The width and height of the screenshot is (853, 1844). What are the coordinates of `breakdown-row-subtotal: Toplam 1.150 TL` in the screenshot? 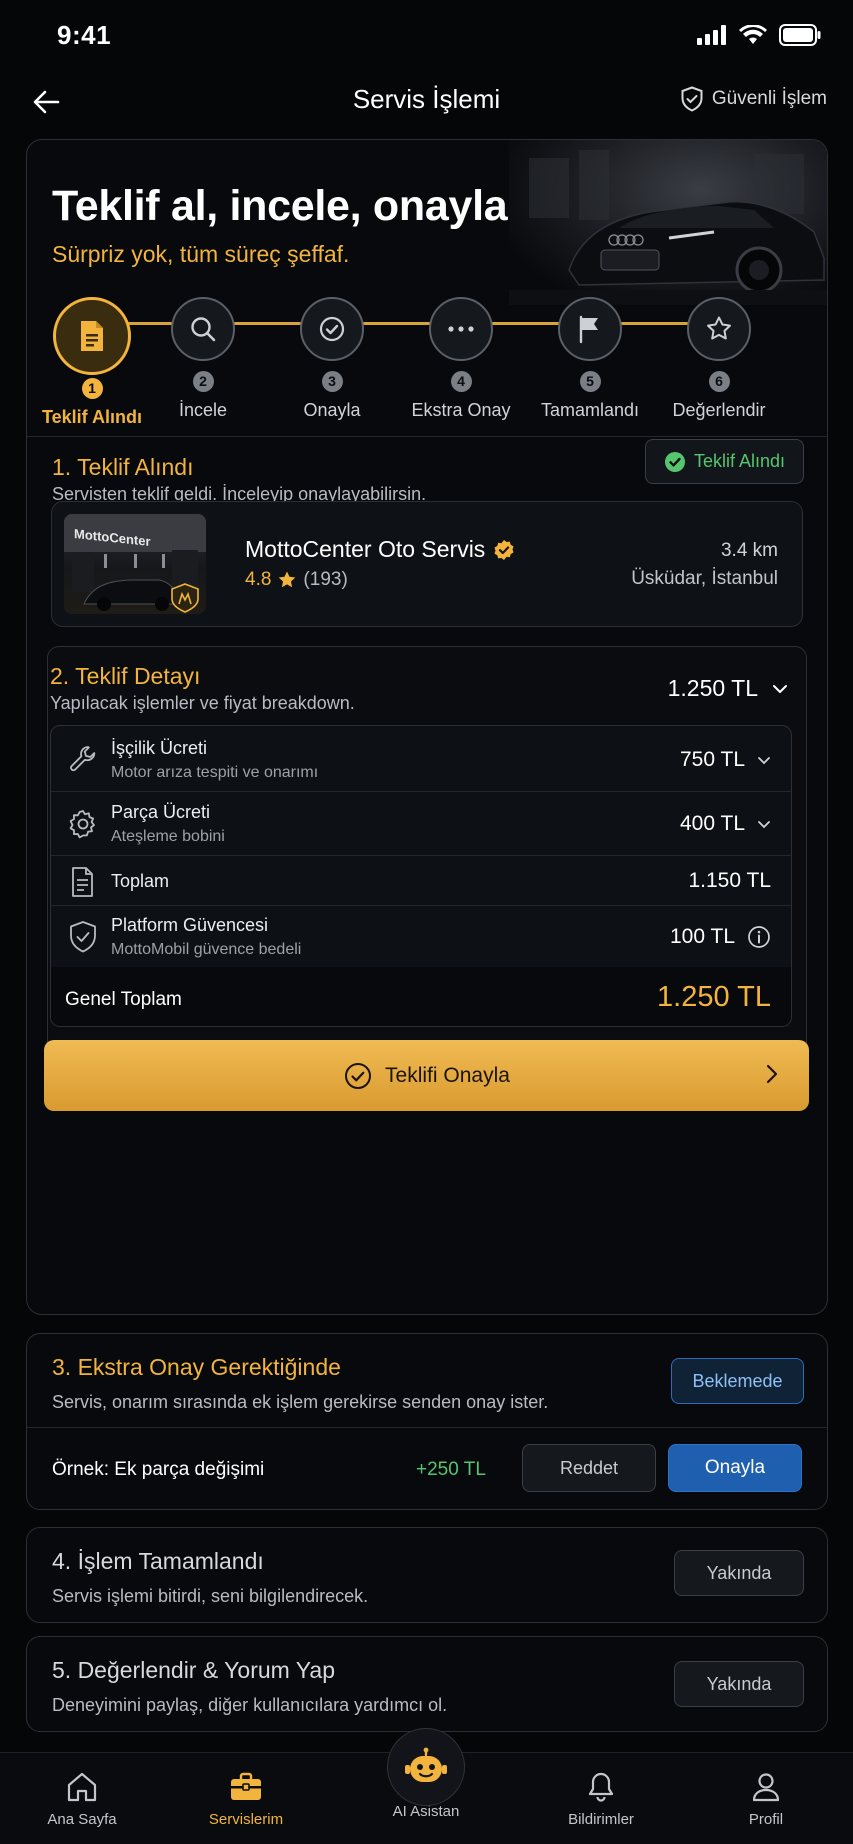 It's located at (421, 881).